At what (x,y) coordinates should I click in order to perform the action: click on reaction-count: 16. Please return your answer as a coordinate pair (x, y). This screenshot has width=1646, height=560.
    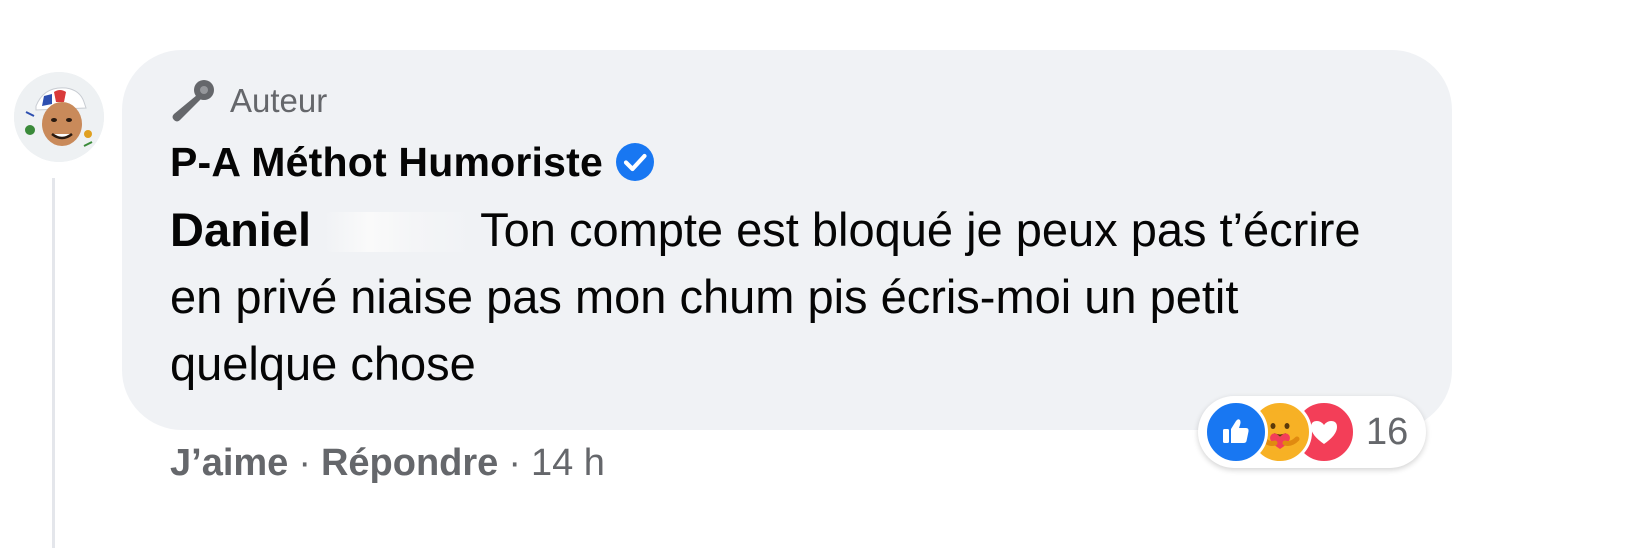
    Looking at the image, I should click on (1387, 431).